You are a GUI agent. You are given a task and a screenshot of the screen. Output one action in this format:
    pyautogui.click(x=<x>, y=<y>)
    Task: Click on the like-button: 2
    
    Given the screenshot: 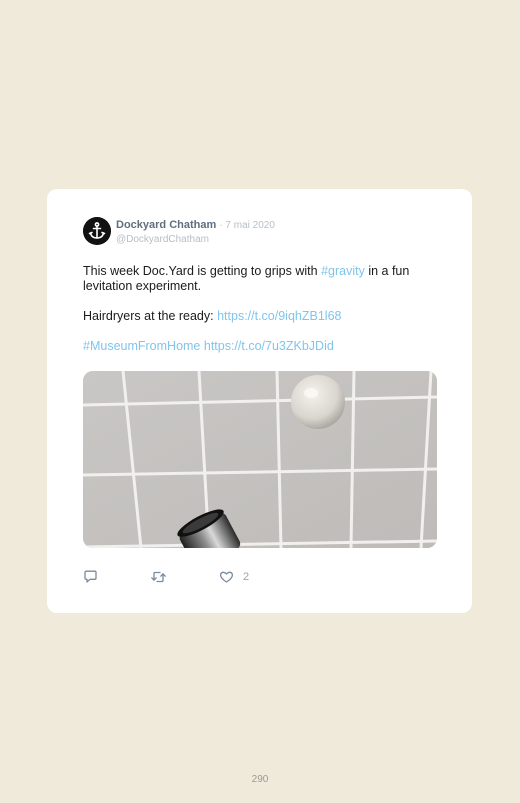 What is the action you would take?
    pyautogui.click(x=234, y=577)
    